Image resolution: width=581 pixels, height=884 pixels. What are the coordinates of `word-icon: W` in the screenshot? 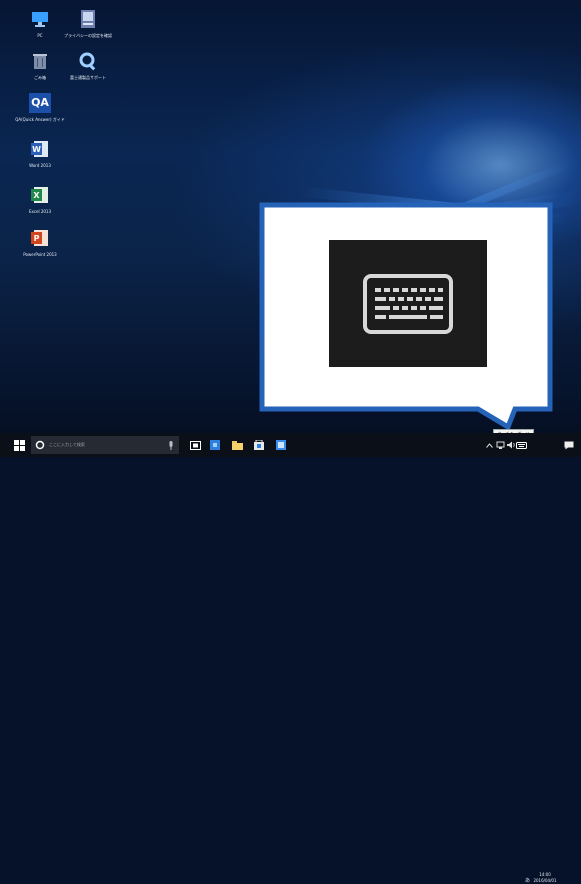 It's located at (40, 149).